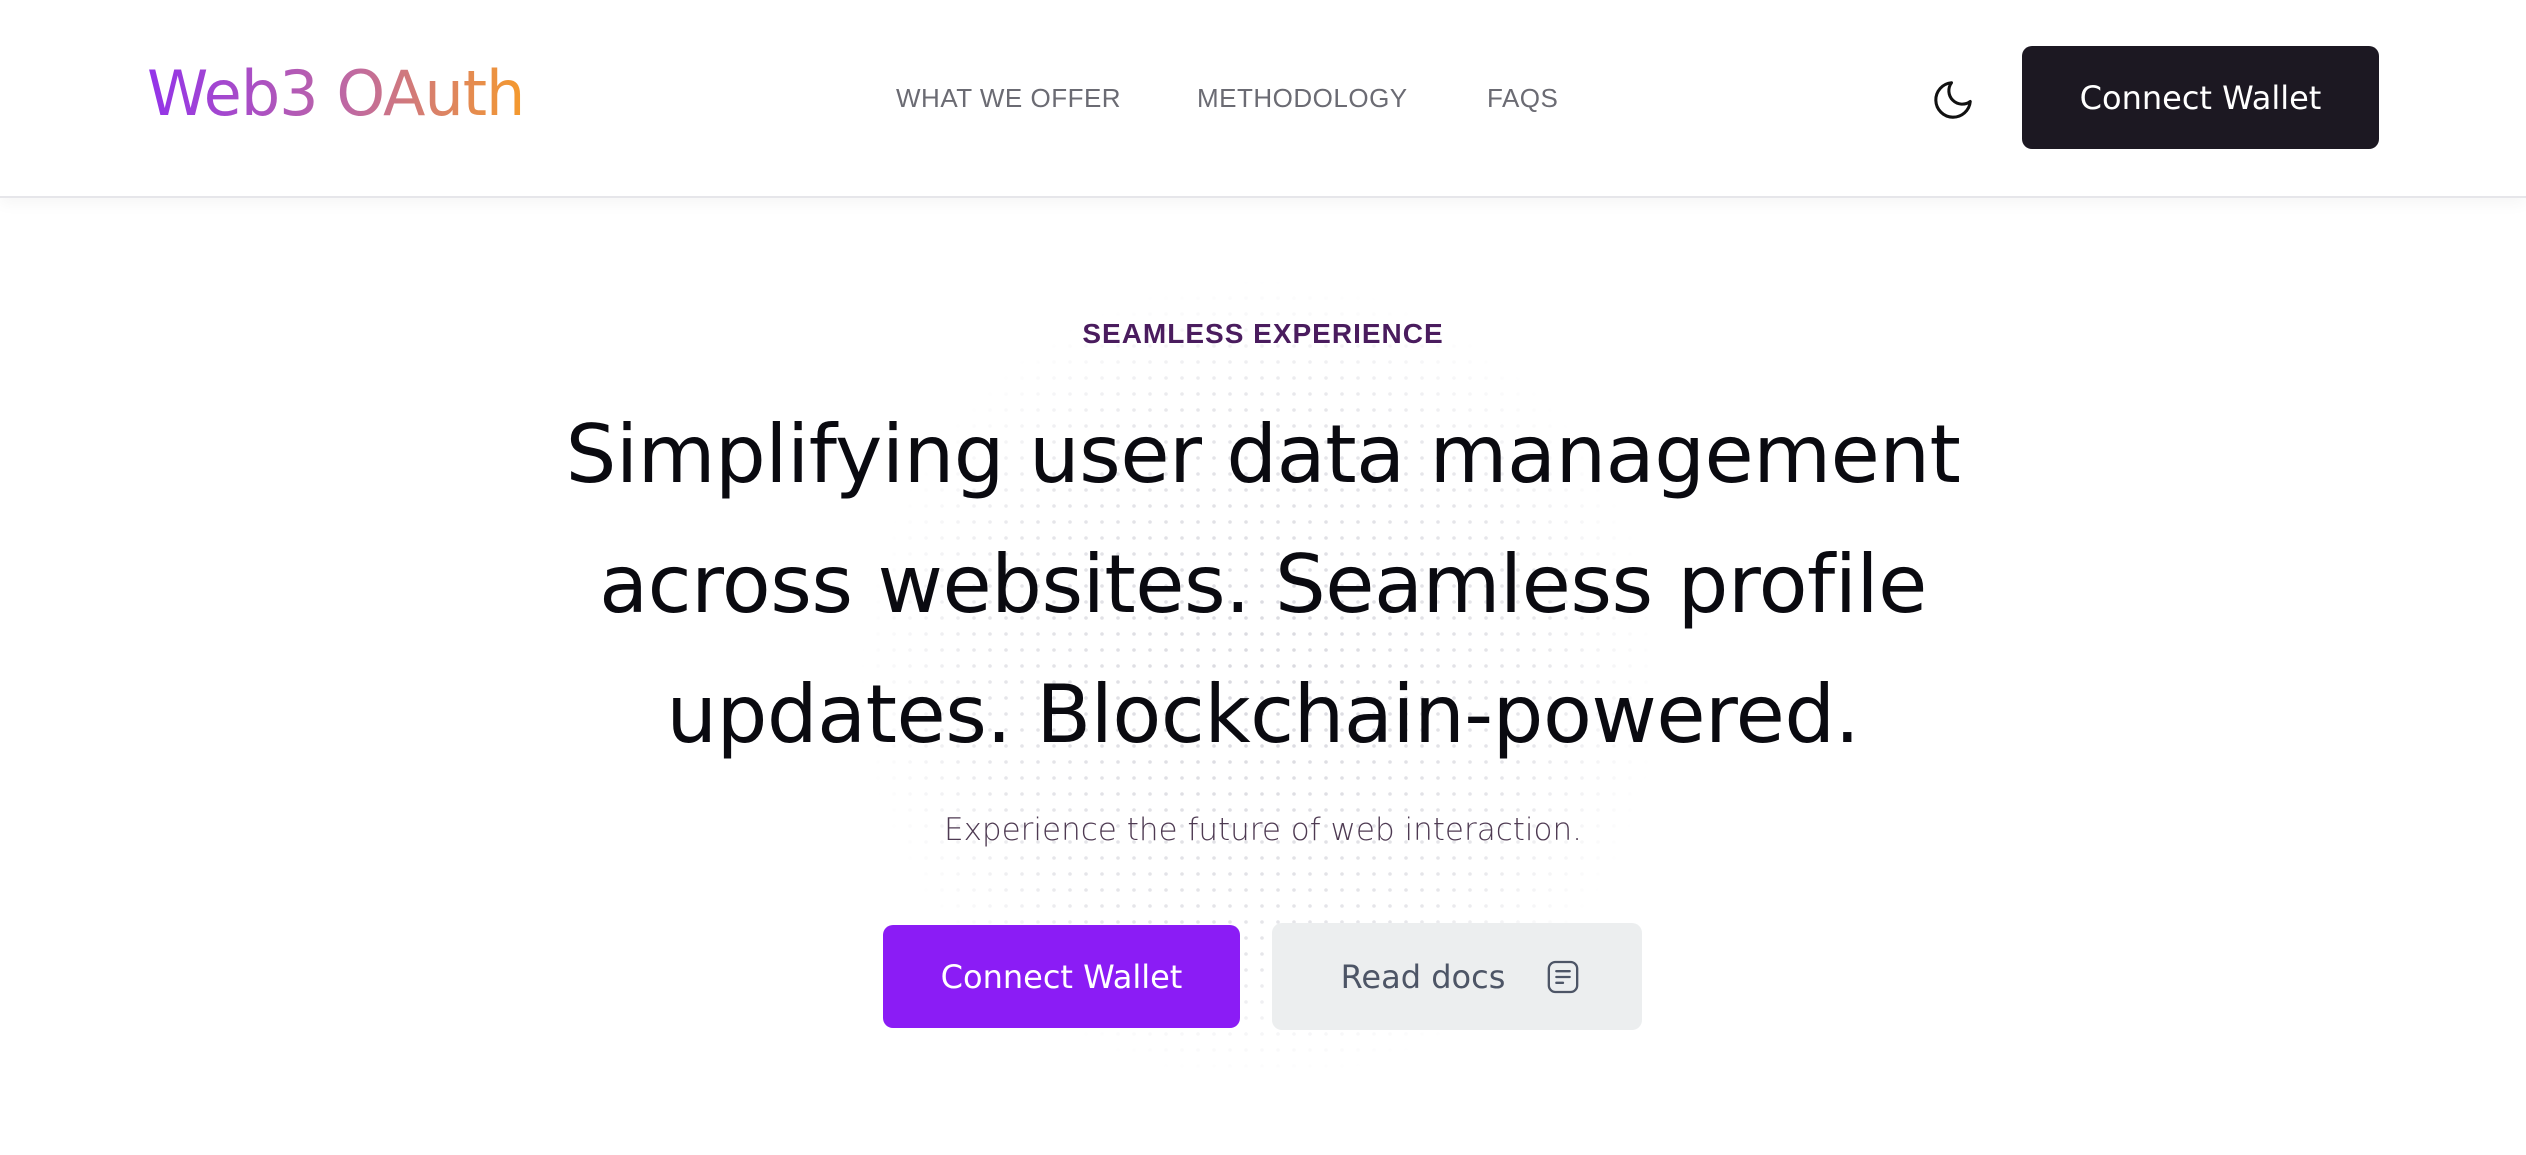 This screenshot has height=1155, width=2526. Describe the element at coordinates (336, 94) in the screenshot. I see `logo: Web3 OAuth` at that location.